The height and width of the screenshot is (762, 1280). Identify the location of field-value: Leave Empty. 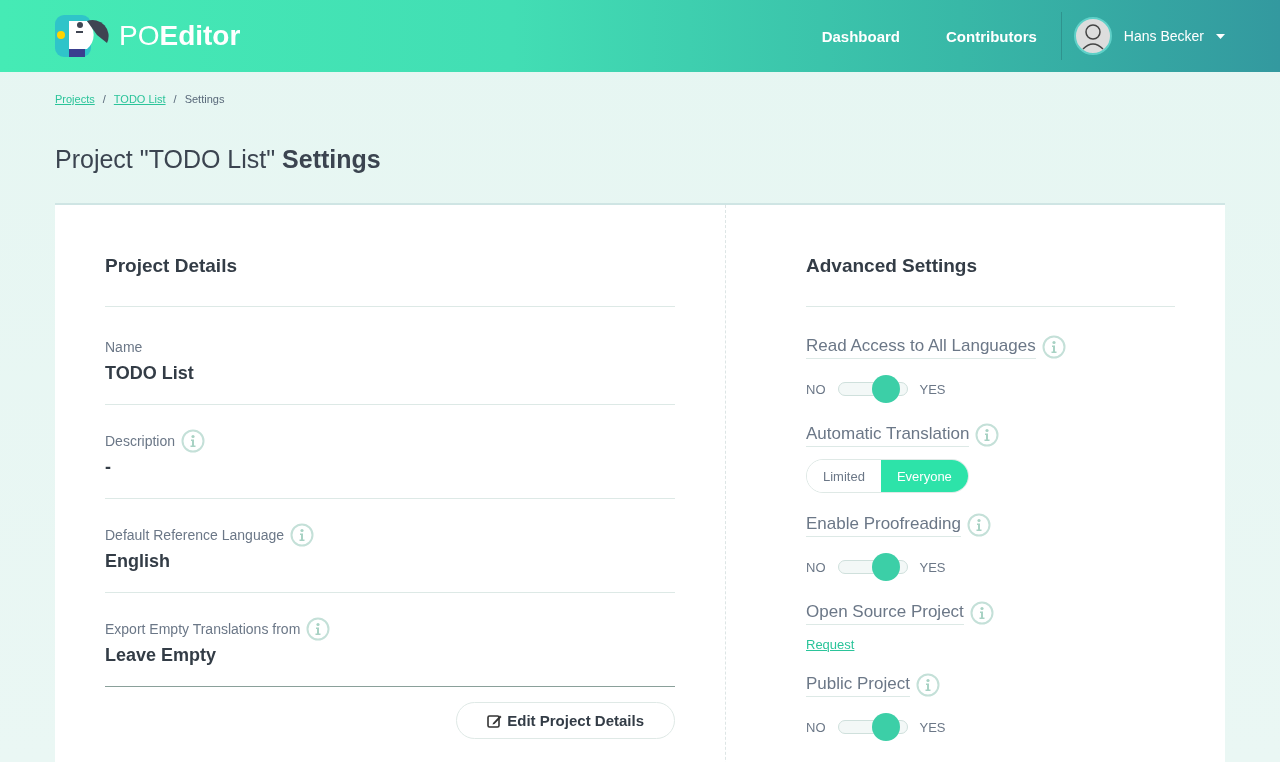
(161, 655).